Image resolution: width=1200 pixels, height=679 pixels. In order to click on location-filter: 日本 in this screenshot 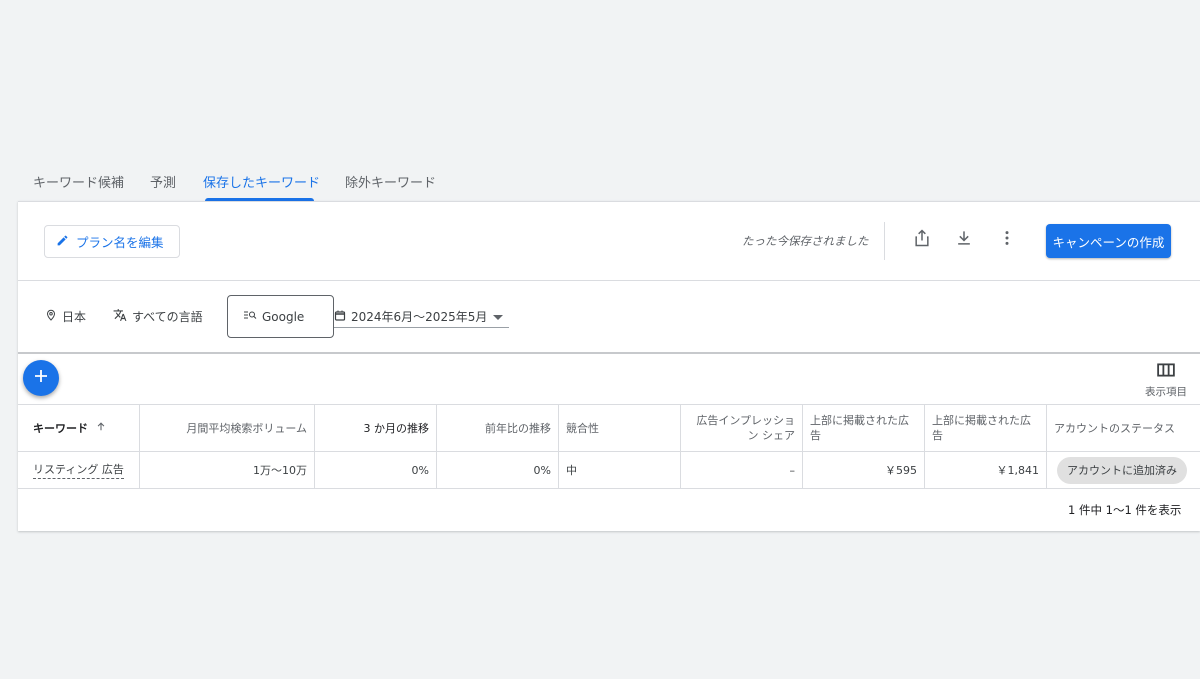, I will do `click(65, 316)`.